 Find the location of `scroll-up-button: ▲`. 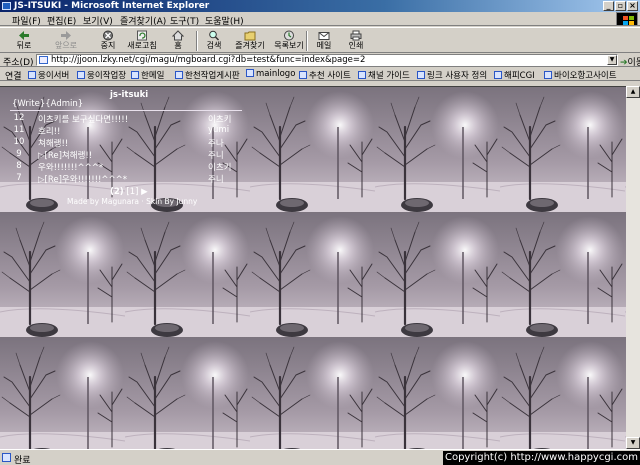

scroll-up-button: ▲ is located at coordinates (633, 92).